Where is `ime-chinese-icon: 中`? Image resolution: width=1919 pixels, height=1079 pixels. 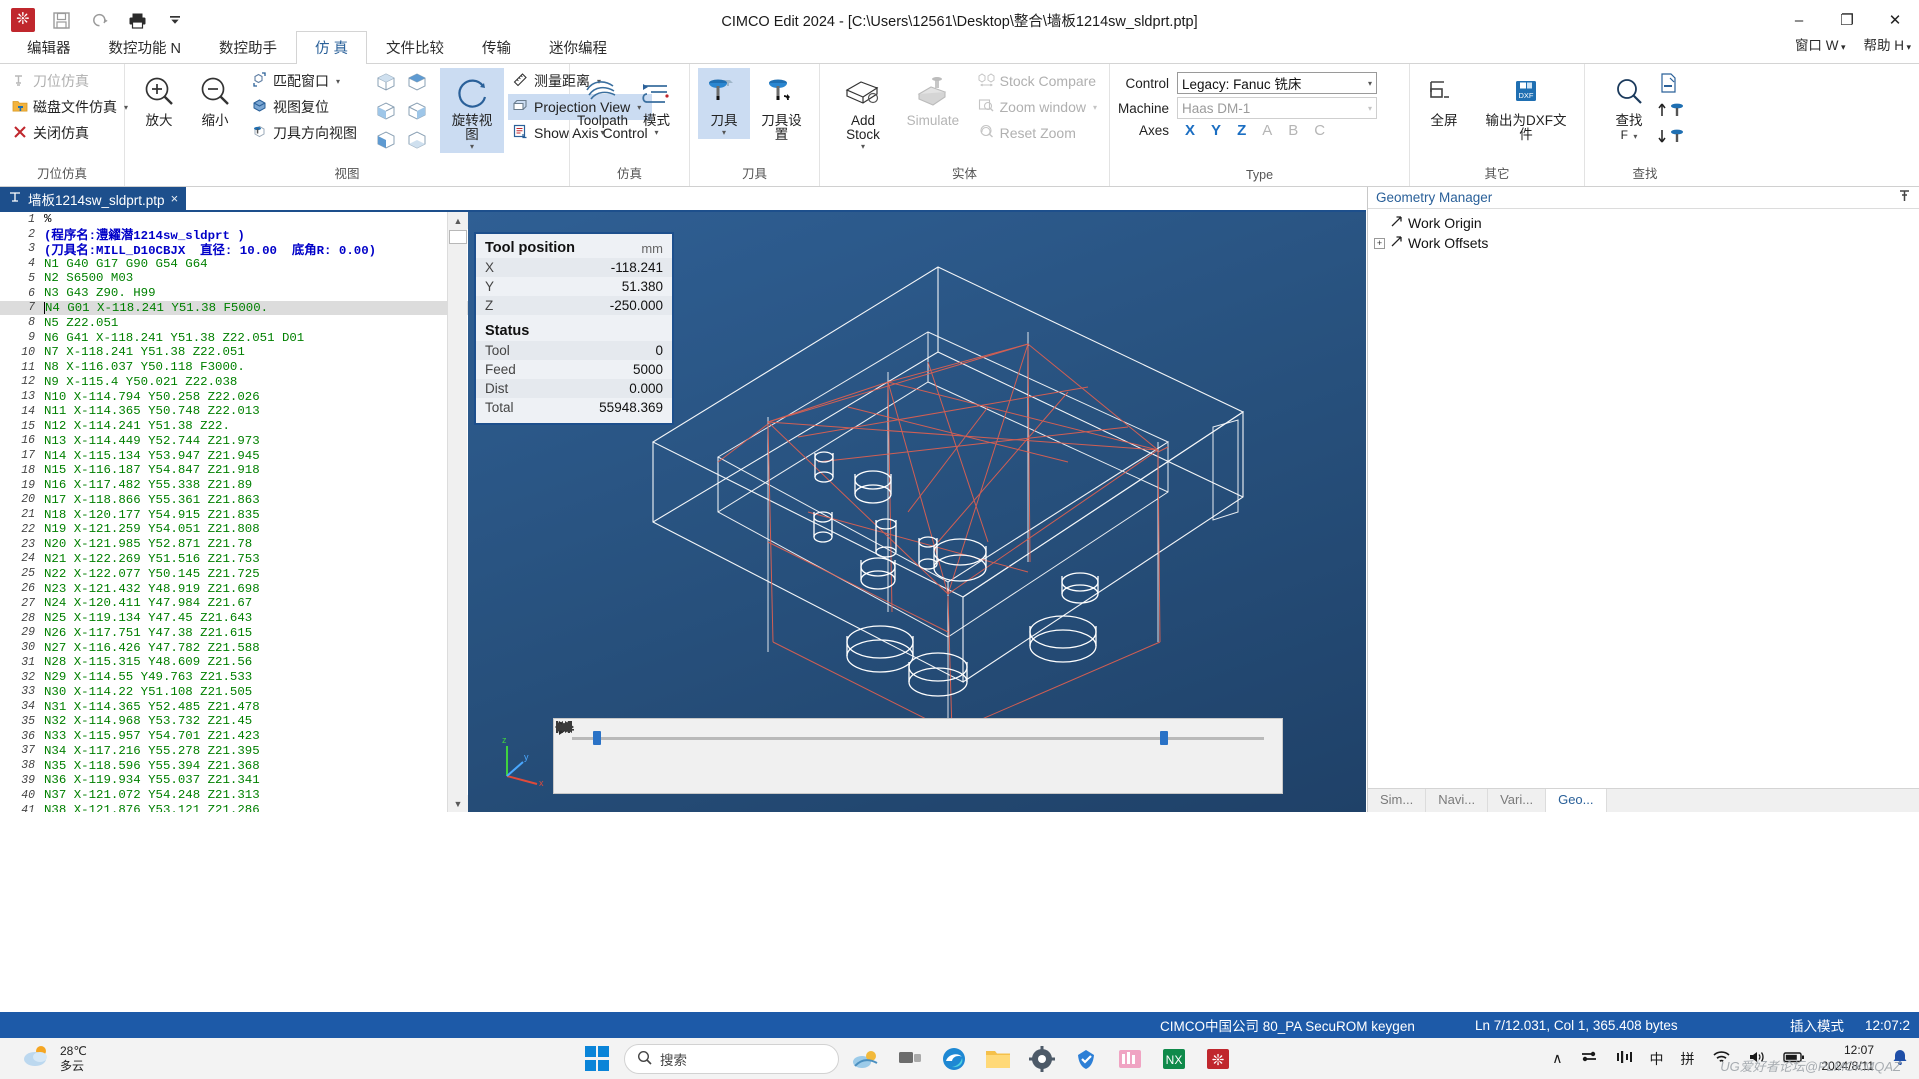 ime-chinese-icon: 中 is located at coordinates (1657, 1059).